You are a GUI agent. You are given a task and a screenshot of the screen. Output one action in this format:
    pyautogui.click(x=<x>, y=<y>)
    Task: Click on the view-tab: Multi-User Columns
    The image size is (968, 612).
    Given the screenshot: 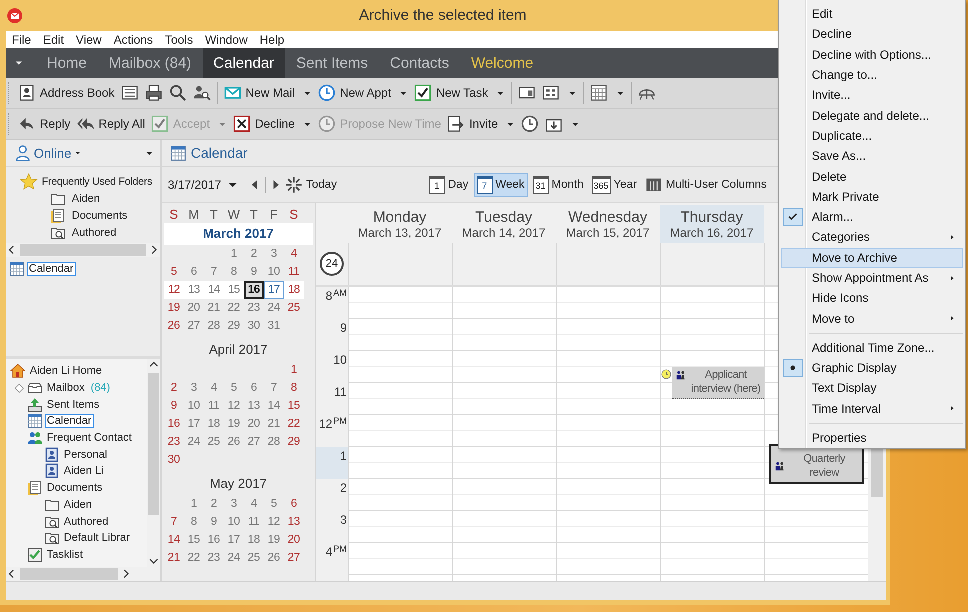 What is the action you would take?
    pyautogui.click(x=706, y=184)
    